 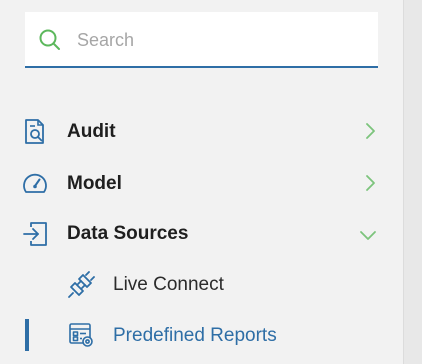 I want to click on data-sources-icon, so click(x=35, y=234).